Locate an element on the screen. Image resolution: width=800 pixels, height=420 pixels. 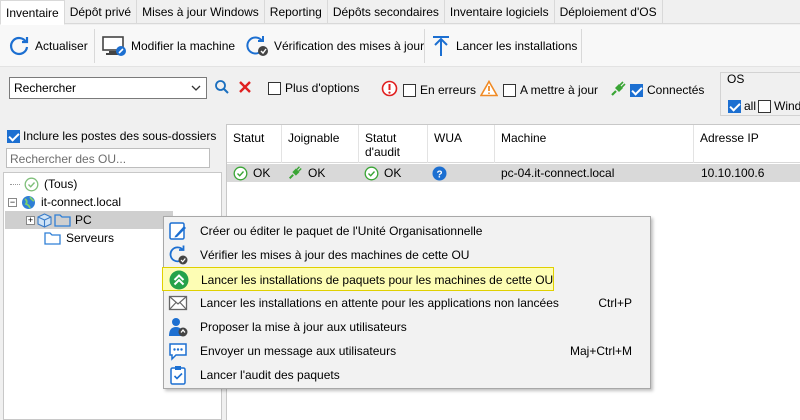
collapse-icon: − is located at coordinates (12, 202).